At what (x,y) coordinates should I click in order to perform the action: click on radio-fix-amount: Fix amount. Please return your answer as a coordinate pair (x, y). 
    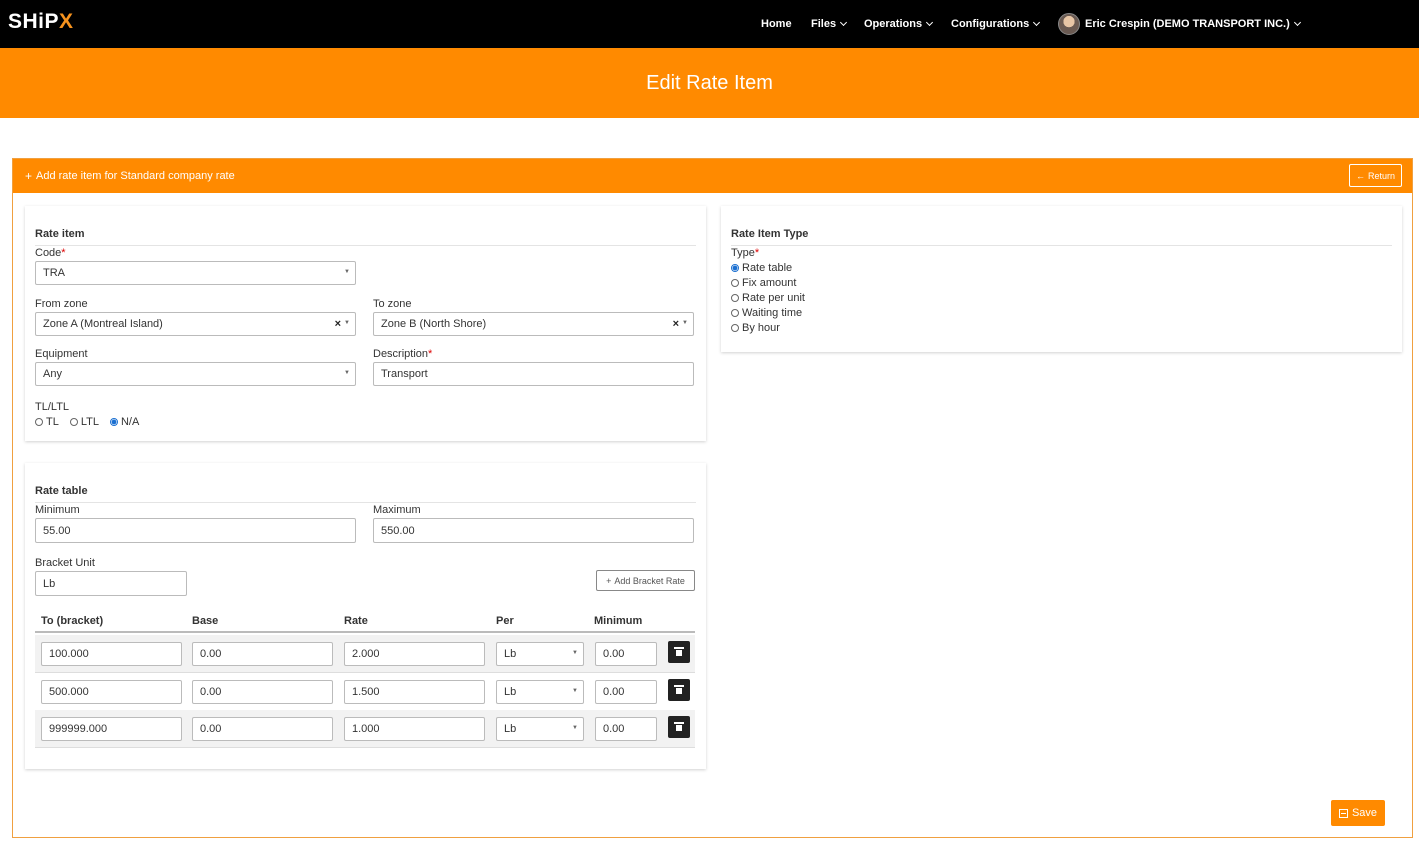
    Looking at the image, I should click on (768, 283).